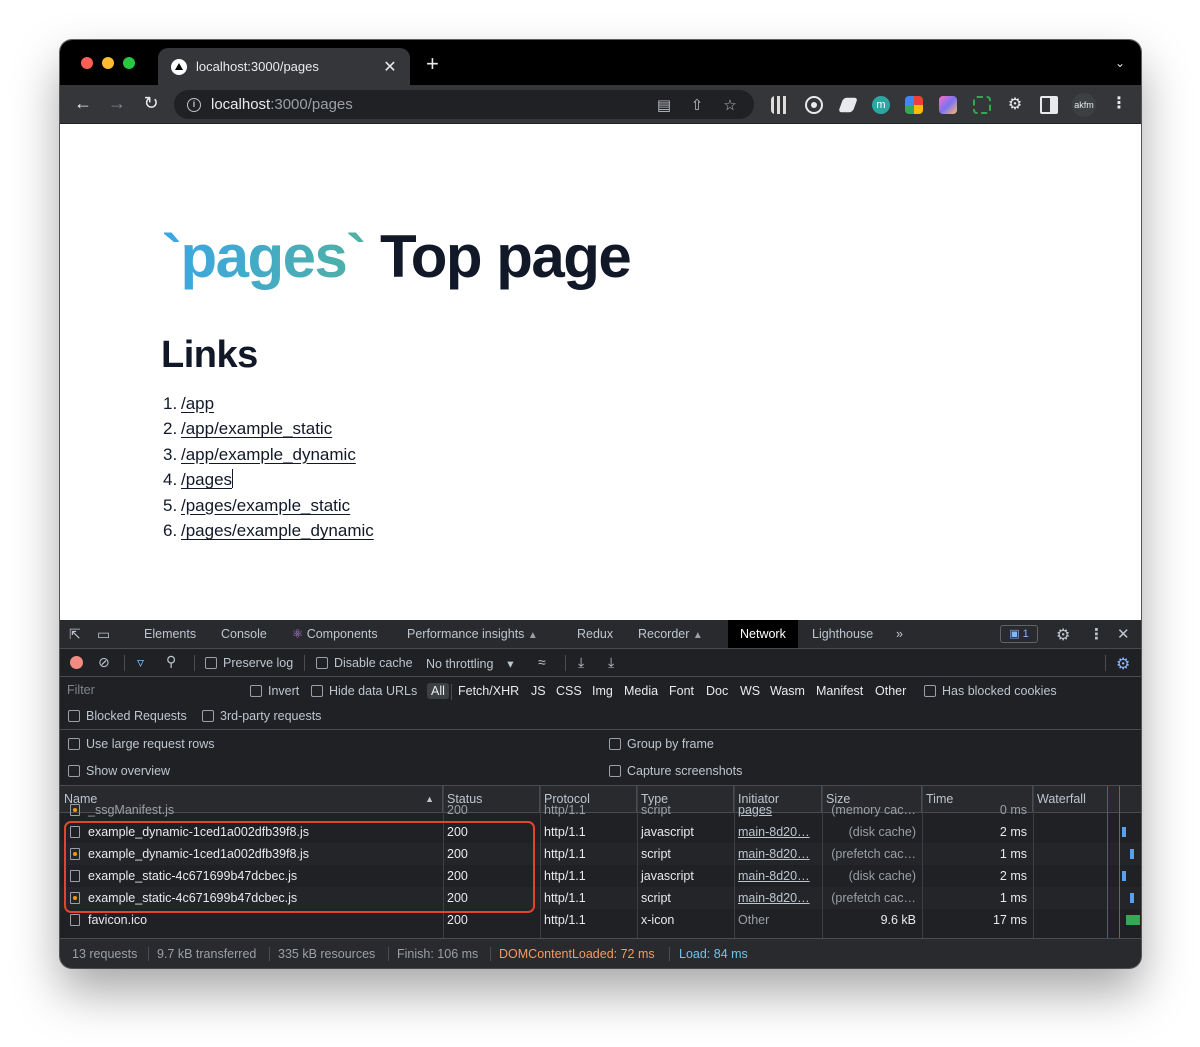 This screenshot has width=1200, height=1047. I want to click on avatar: akfm, so click(1084, 105).